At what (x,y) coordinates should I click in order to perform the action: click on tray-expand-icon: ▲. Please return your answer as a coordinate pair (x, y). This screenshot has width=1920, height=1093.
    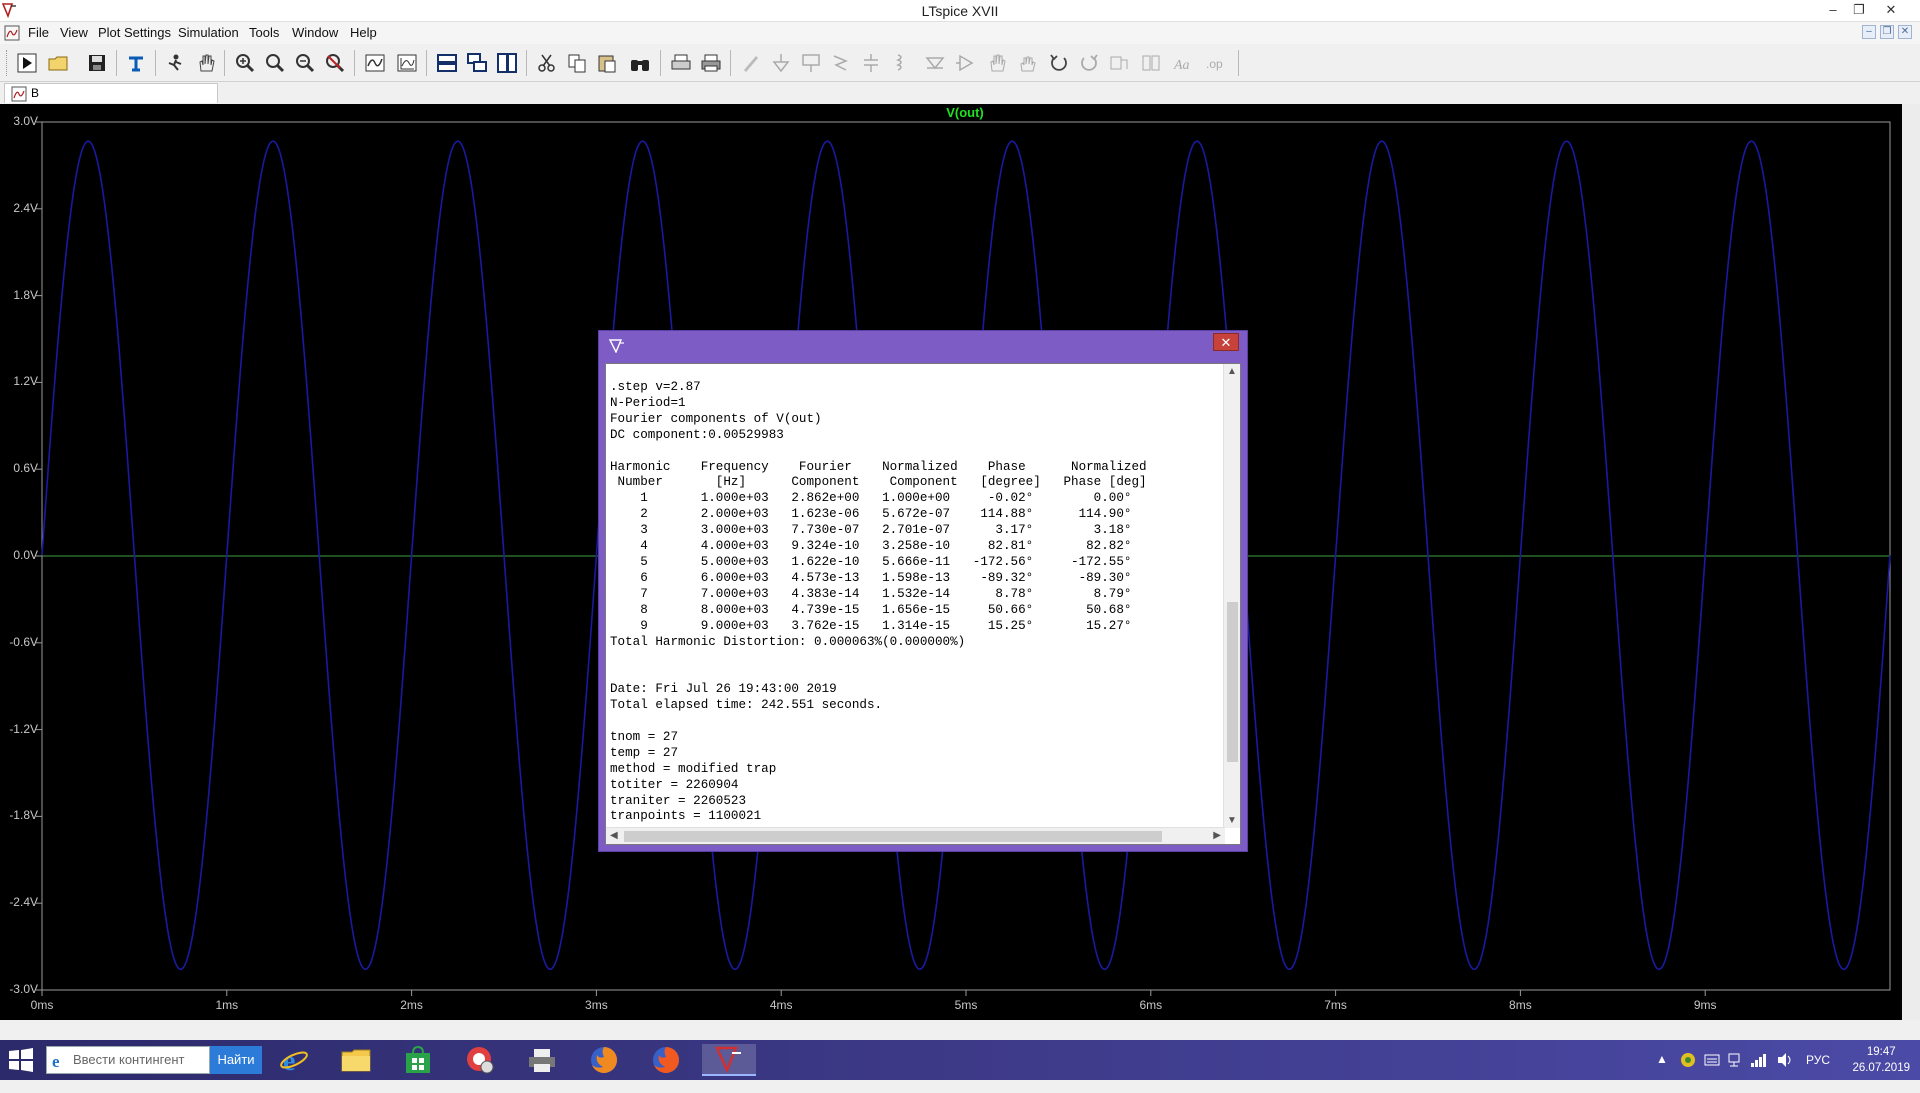
    Looking at the image, I should click on (1662, 1072).